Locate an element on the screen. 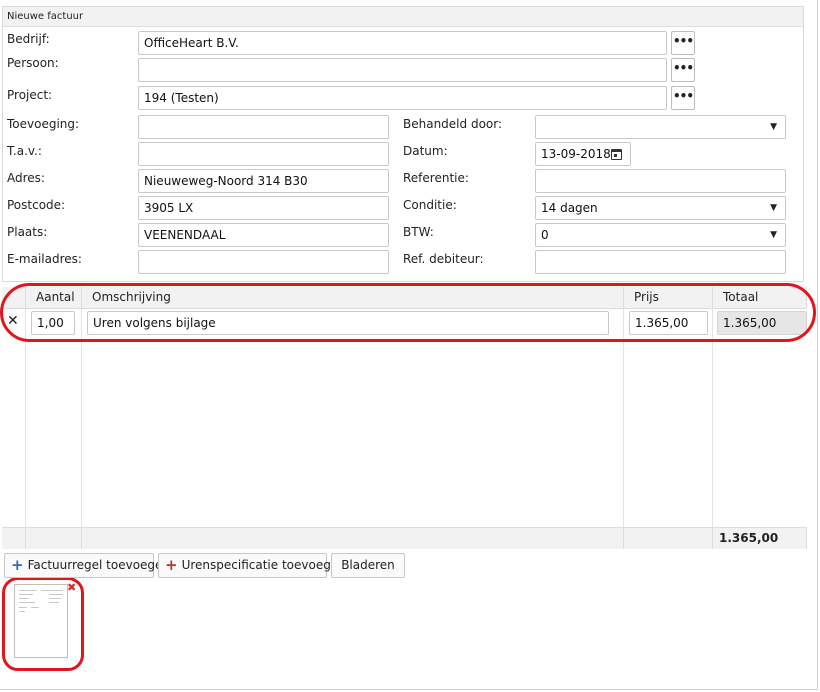  remove-attachment-icon: ✖ is located at coordinates (71, 588).